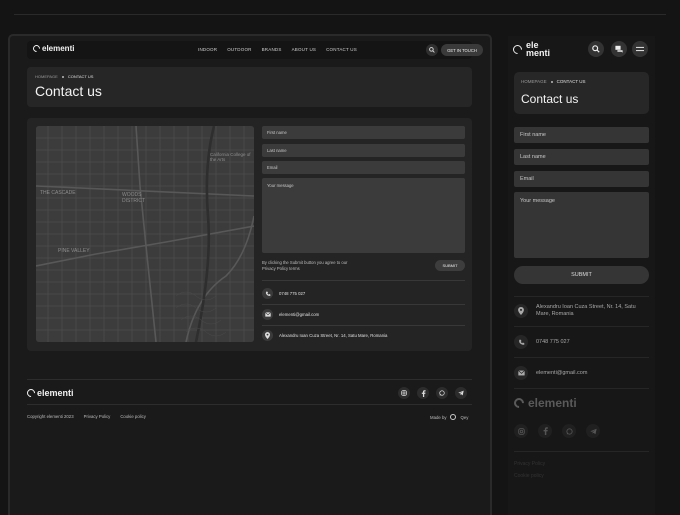 This screenshot has height=515, width=680. What do you see at coordinates (550, 99) in the screenshot?
I see `mobile-page-title: Contact us` at bounding box center [550, 99].